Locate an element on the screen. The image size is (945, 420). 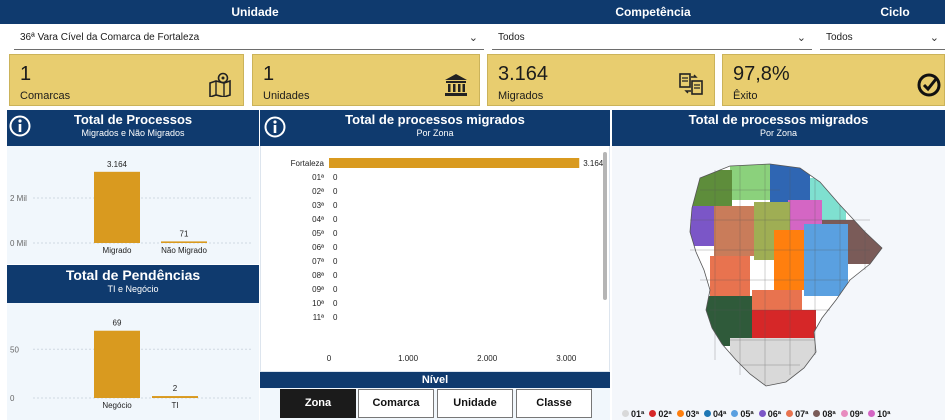
legend-label: 10ª is located at coordinates (884, 413).